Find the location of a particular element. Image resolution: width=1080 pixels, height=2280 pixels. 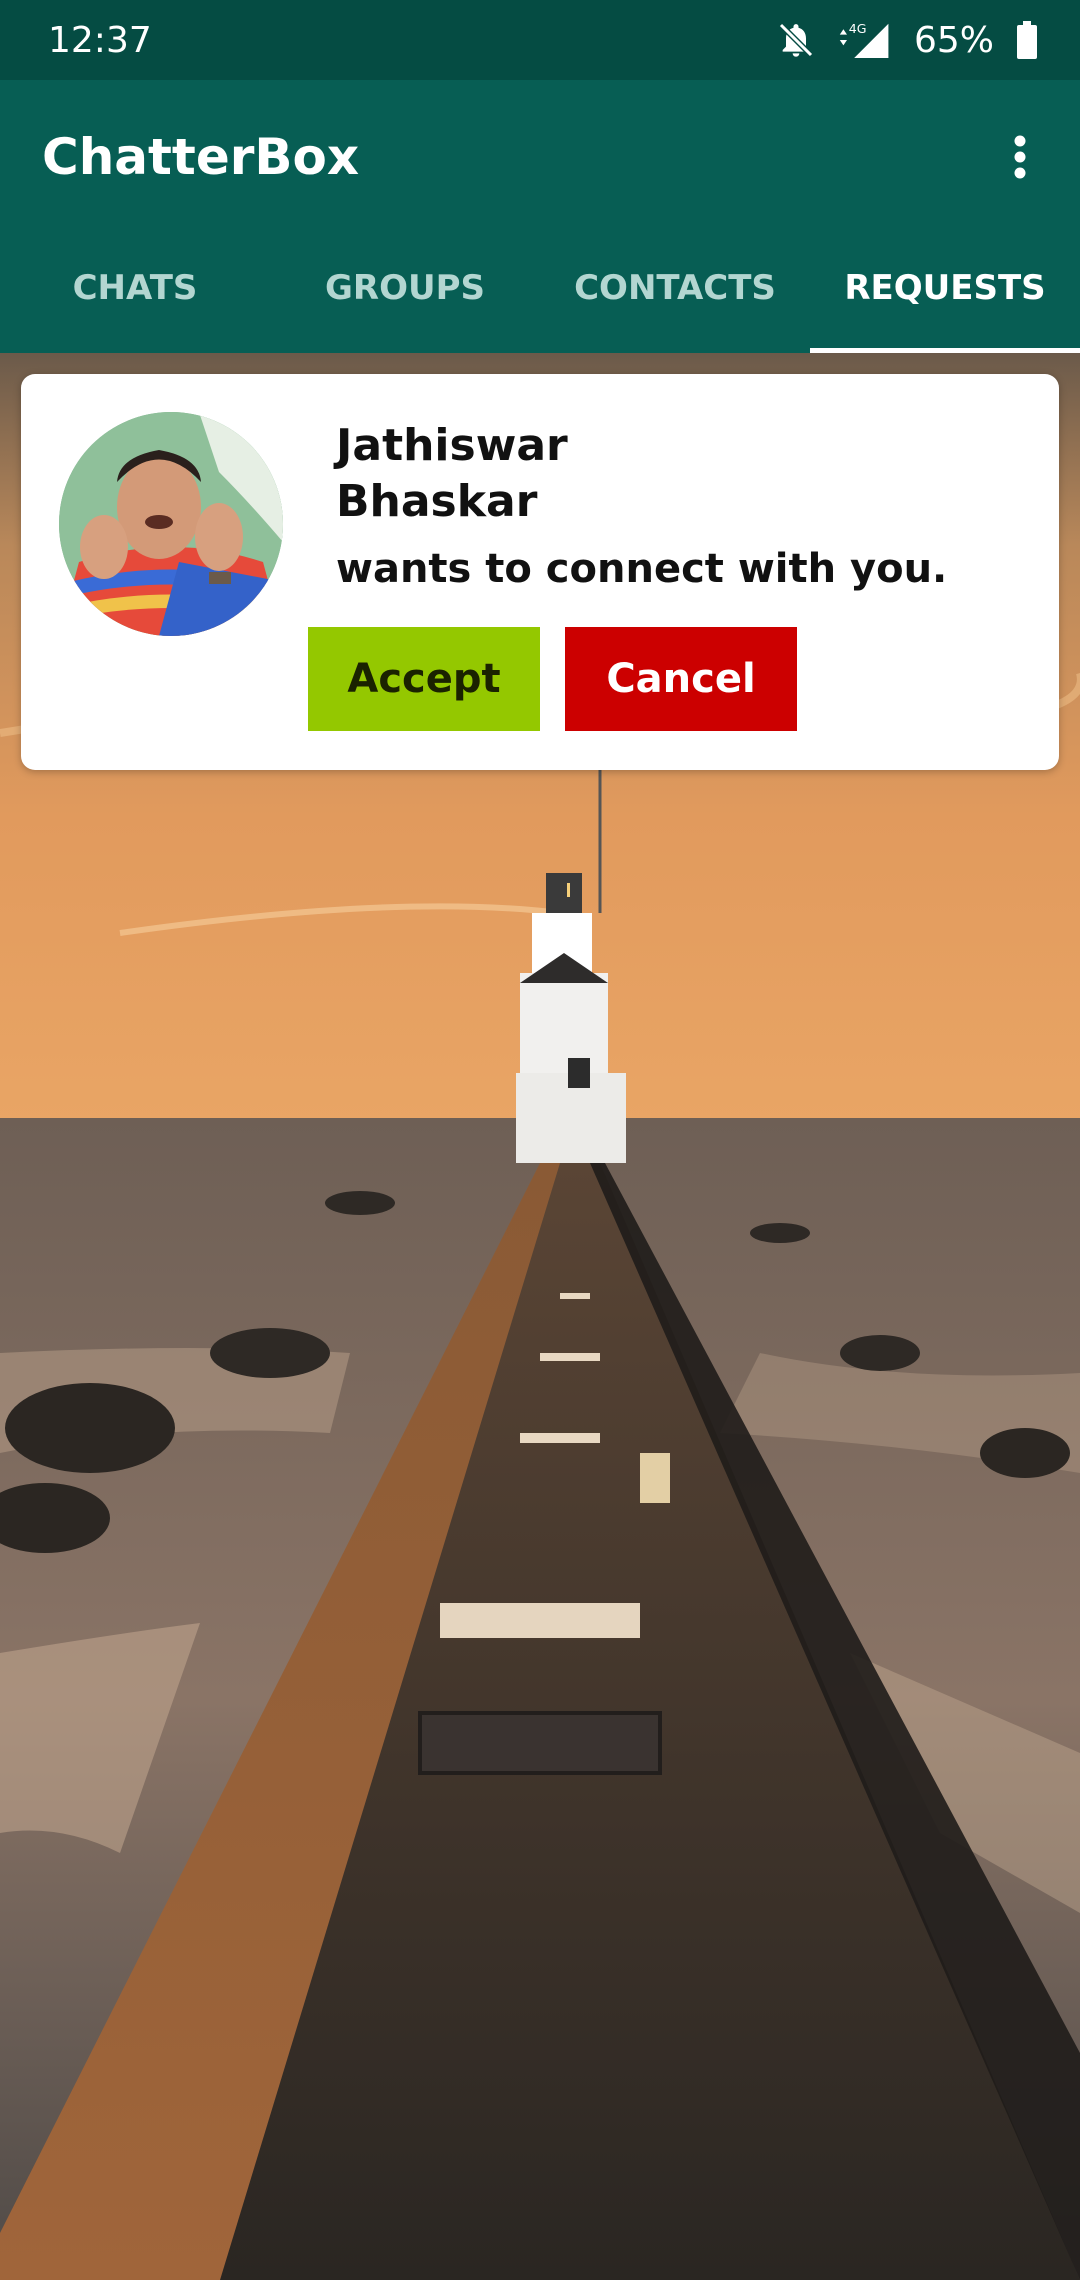

accept-button: Accept is located at coordinates (424, 679).